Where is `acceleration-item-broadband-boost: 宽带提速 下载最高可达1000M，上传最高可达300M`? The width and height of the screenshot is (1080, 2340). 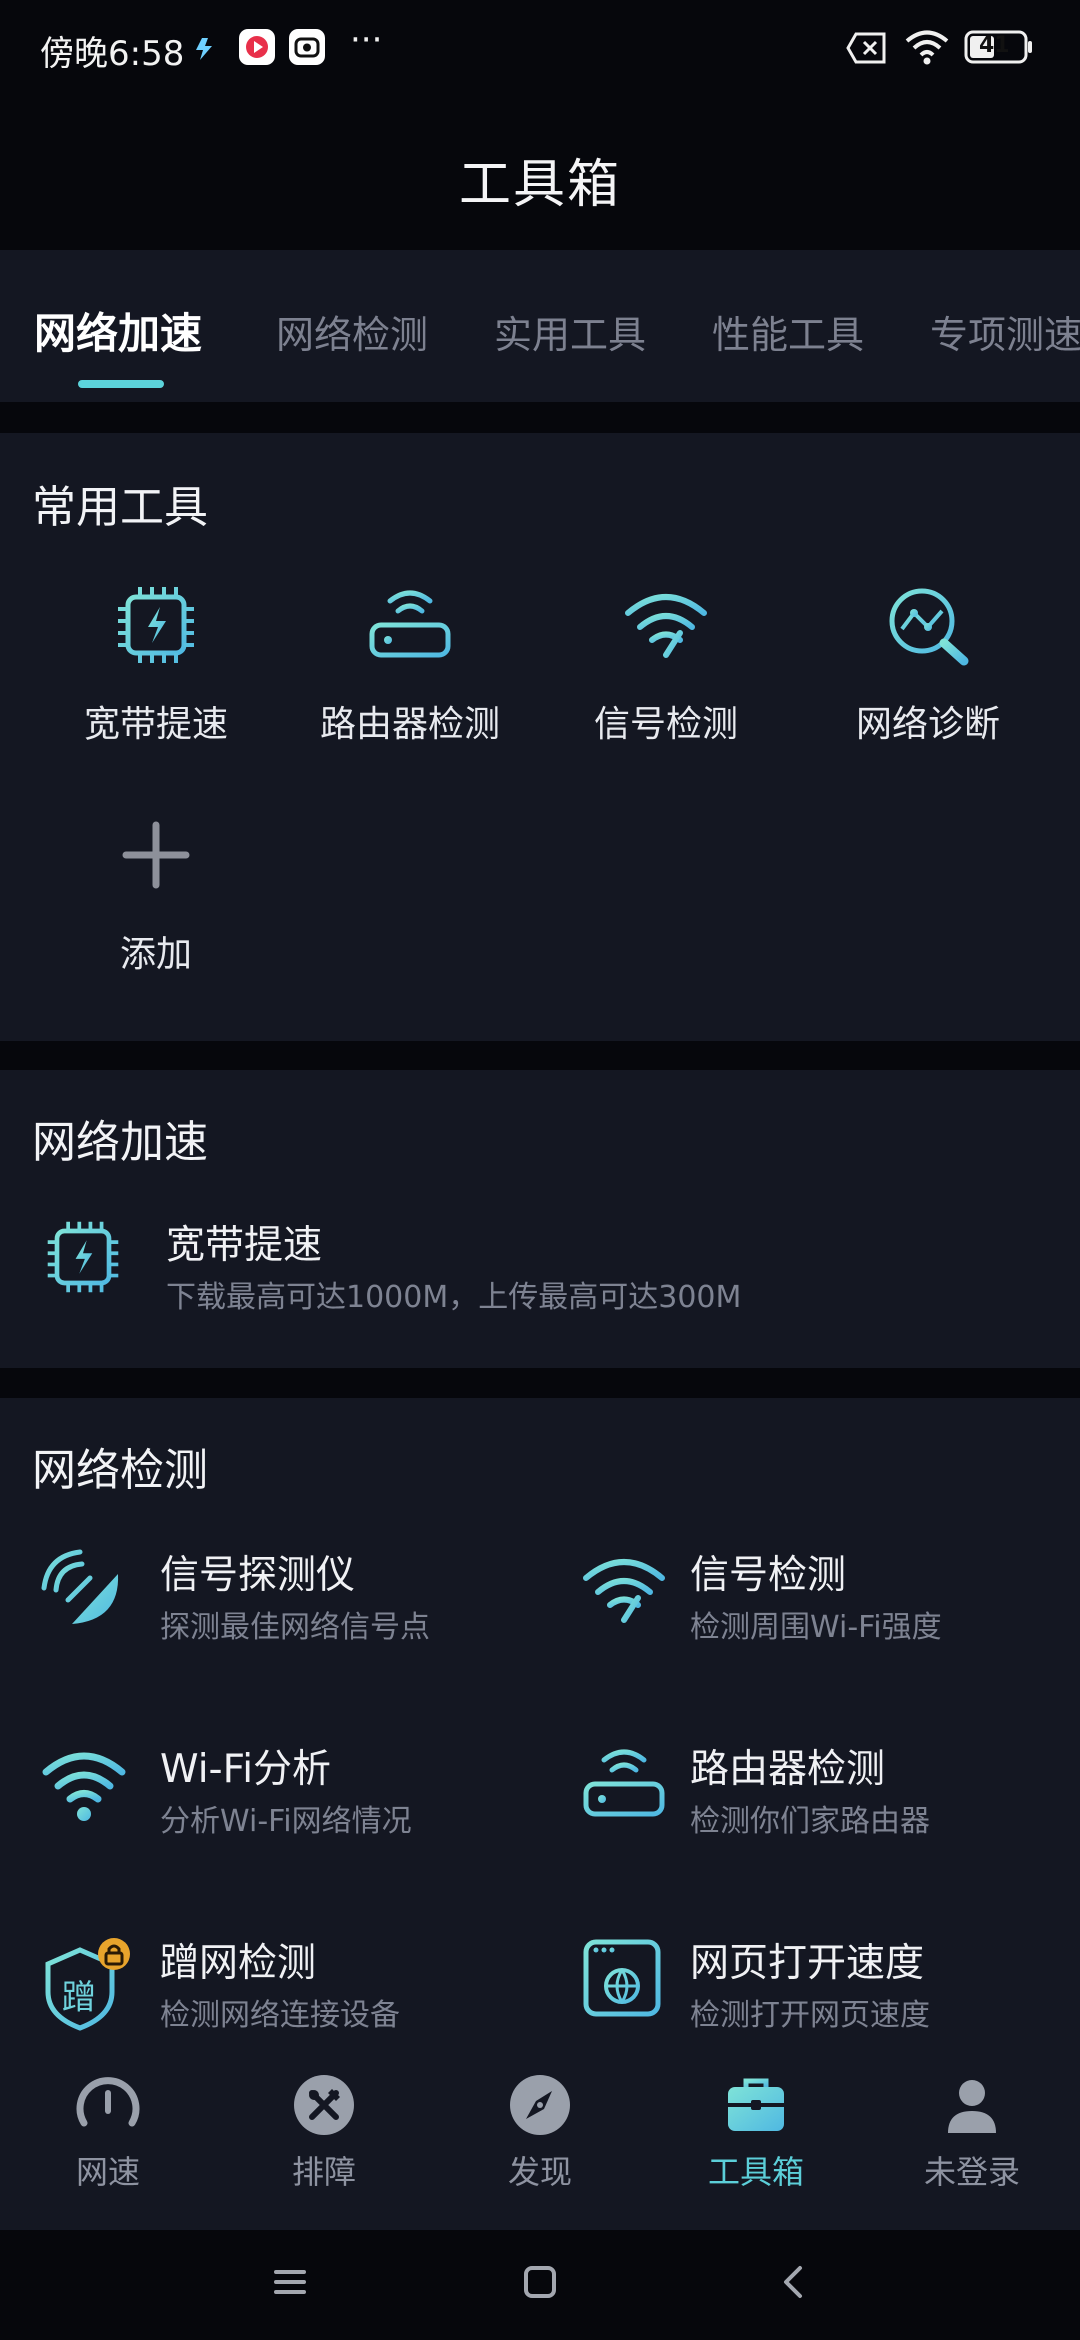
acceleration-item-broadband-boost: 宽带提速 下载最高可达1000M，上传最高可达300M is located at coordinates (534, 1268).